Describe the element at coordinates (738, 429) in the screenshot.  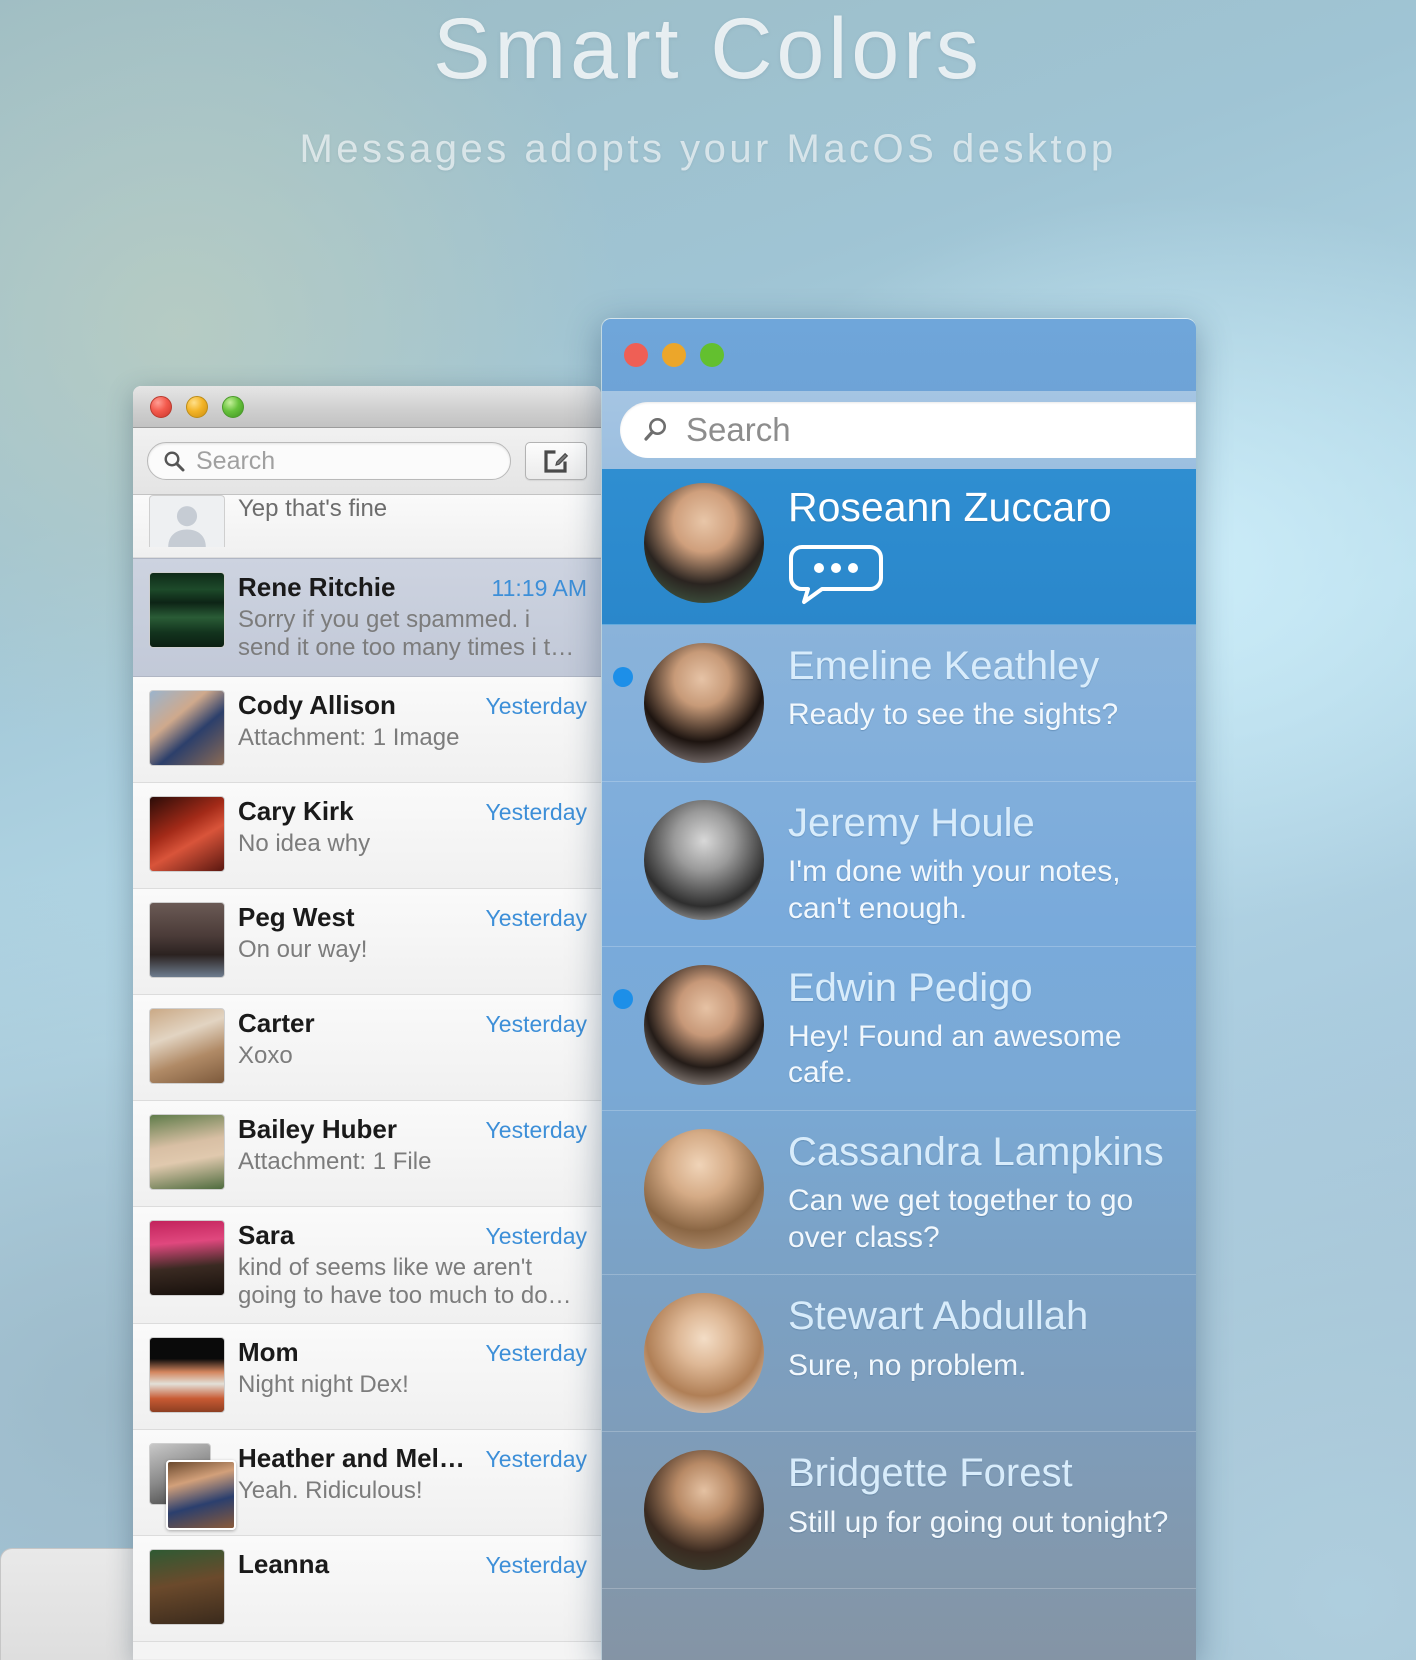
I see `search-placeholder: Search` at that location.